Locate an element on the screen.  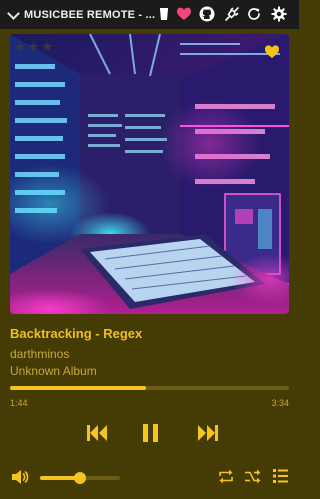
volume-slider is located at coordinates (80, 478).